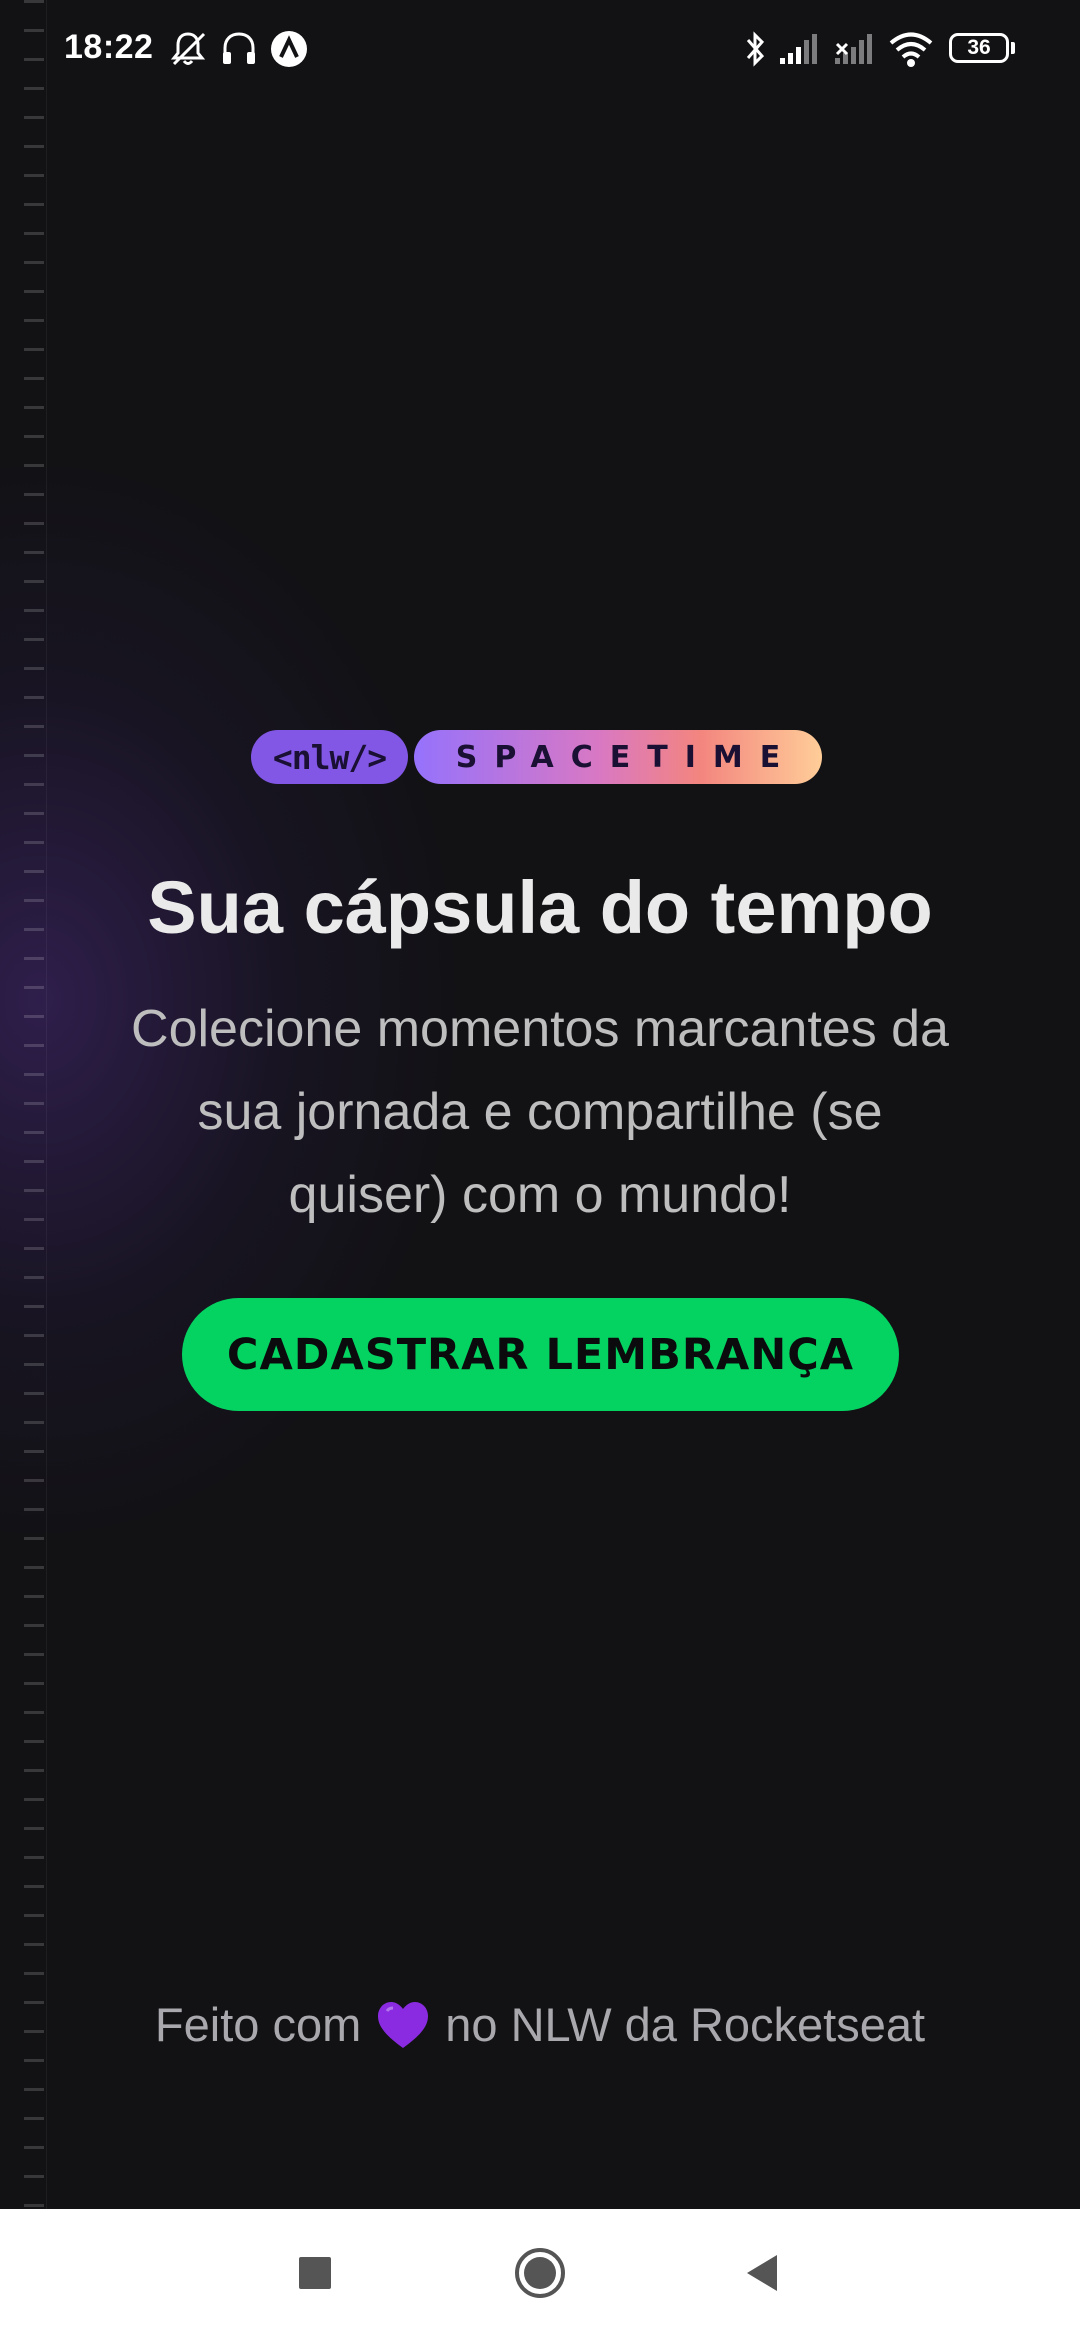  I want to click on headphones-icon, so click(239, 48).